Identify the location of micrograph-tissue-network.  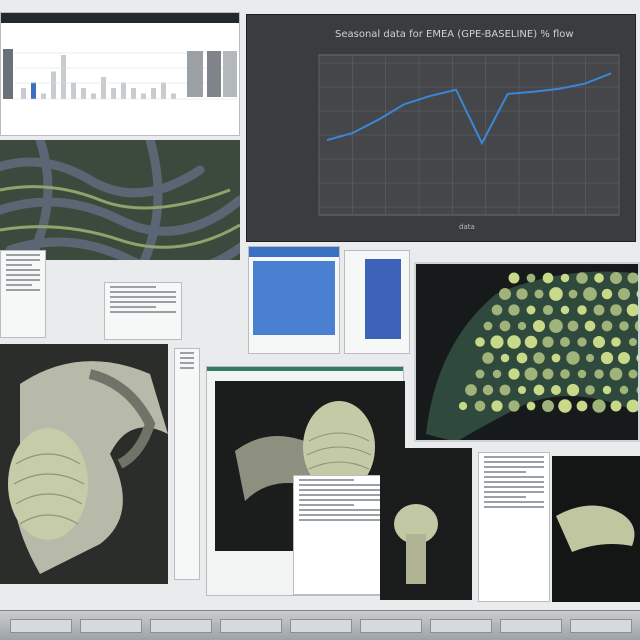
(120, 200).